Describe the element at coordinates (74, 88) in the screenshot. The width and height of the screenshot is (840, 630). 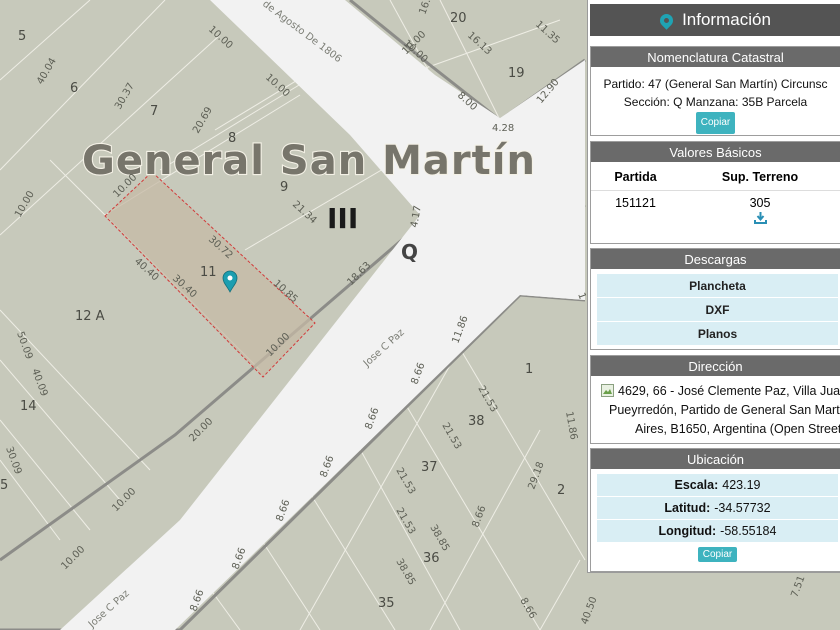
I see `lot-number: 6` at that location.